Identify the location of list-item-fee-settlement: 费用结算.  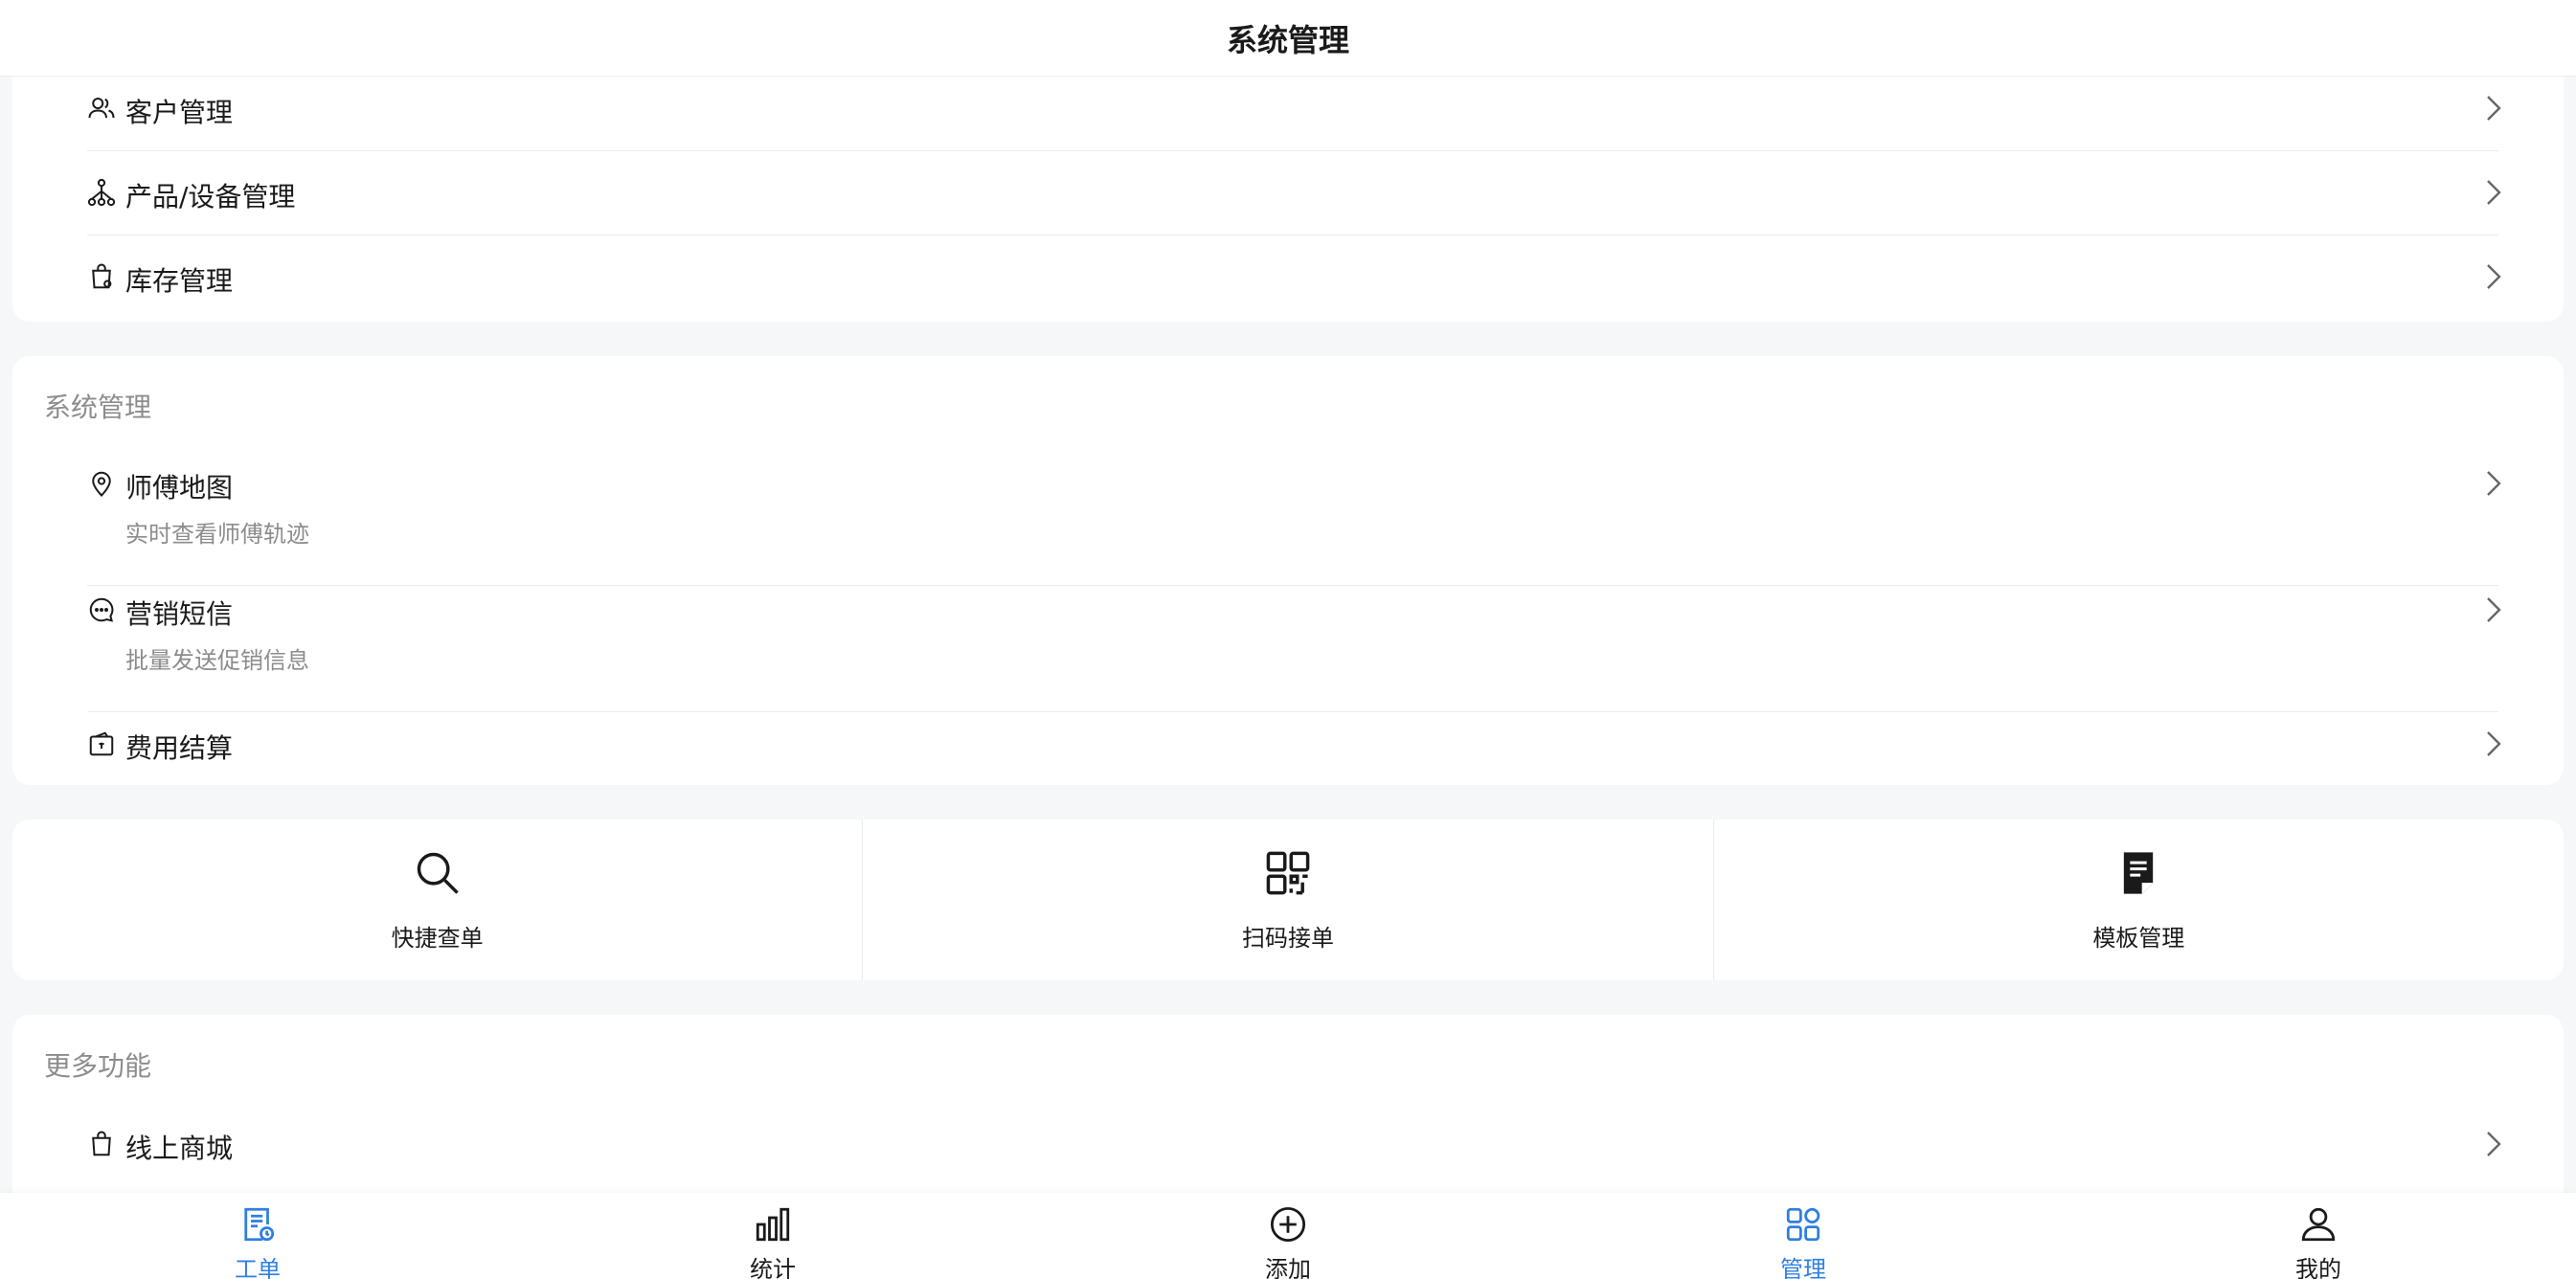
(1293, 748).